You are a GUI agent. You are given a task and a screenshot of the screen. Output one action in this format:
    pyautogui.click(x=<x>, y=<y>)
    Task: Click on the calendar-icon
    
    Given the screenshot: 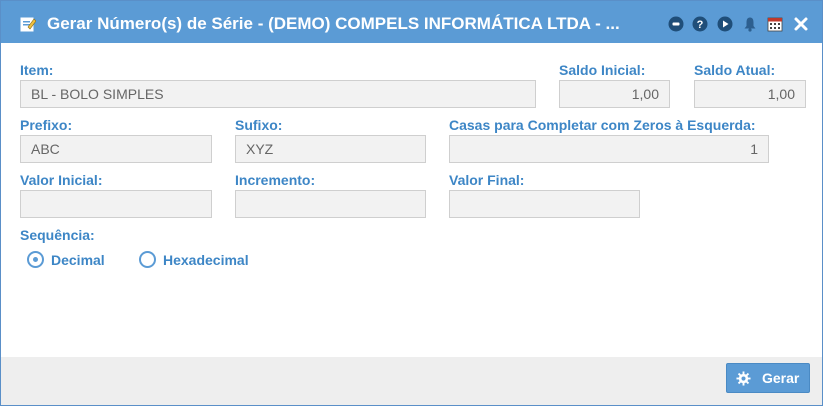 What is the action you would take?
    pyautogui.click(x=775, y=24)
    